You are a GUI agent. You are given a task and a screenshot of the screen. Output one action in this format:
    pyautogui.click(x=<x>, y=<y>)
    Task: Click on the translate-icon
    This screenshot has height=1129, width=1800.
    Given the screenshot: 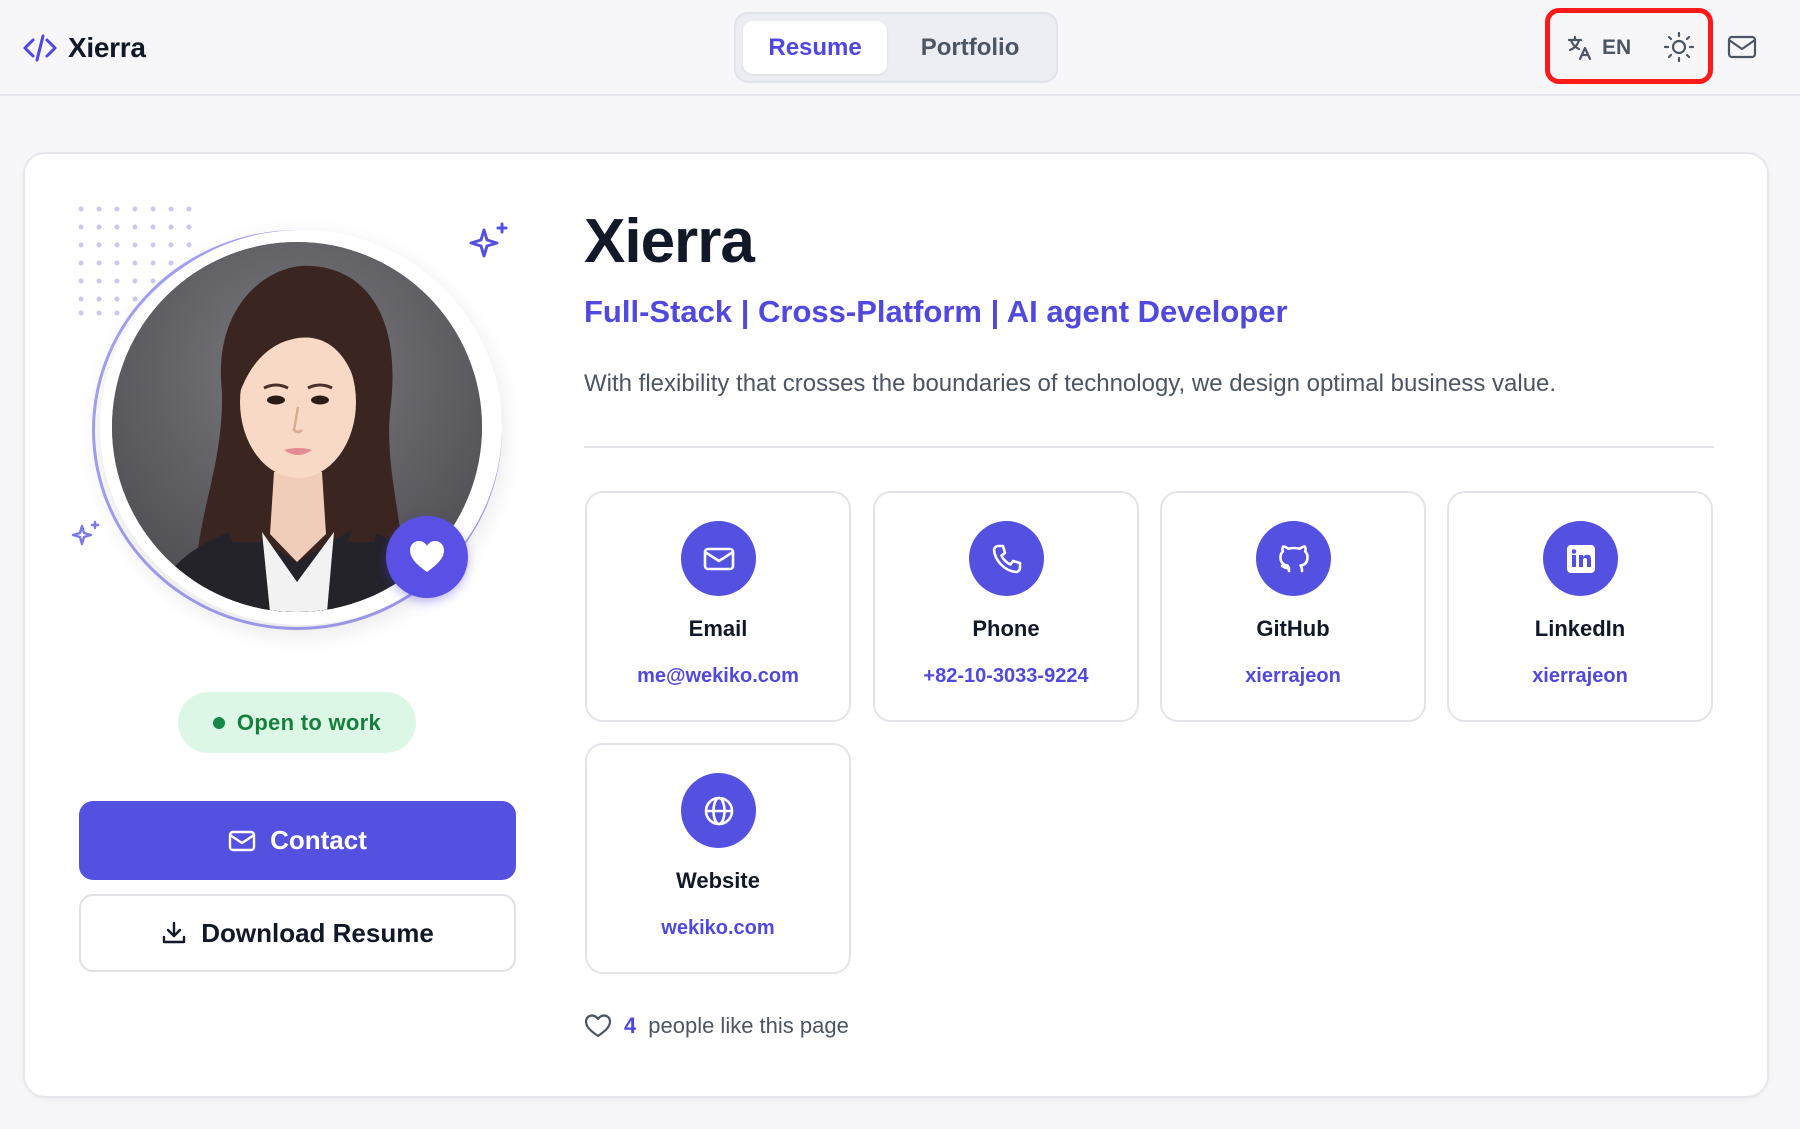 What is the action you would take?
    pyautogui.click(x=1579, y=48)
    